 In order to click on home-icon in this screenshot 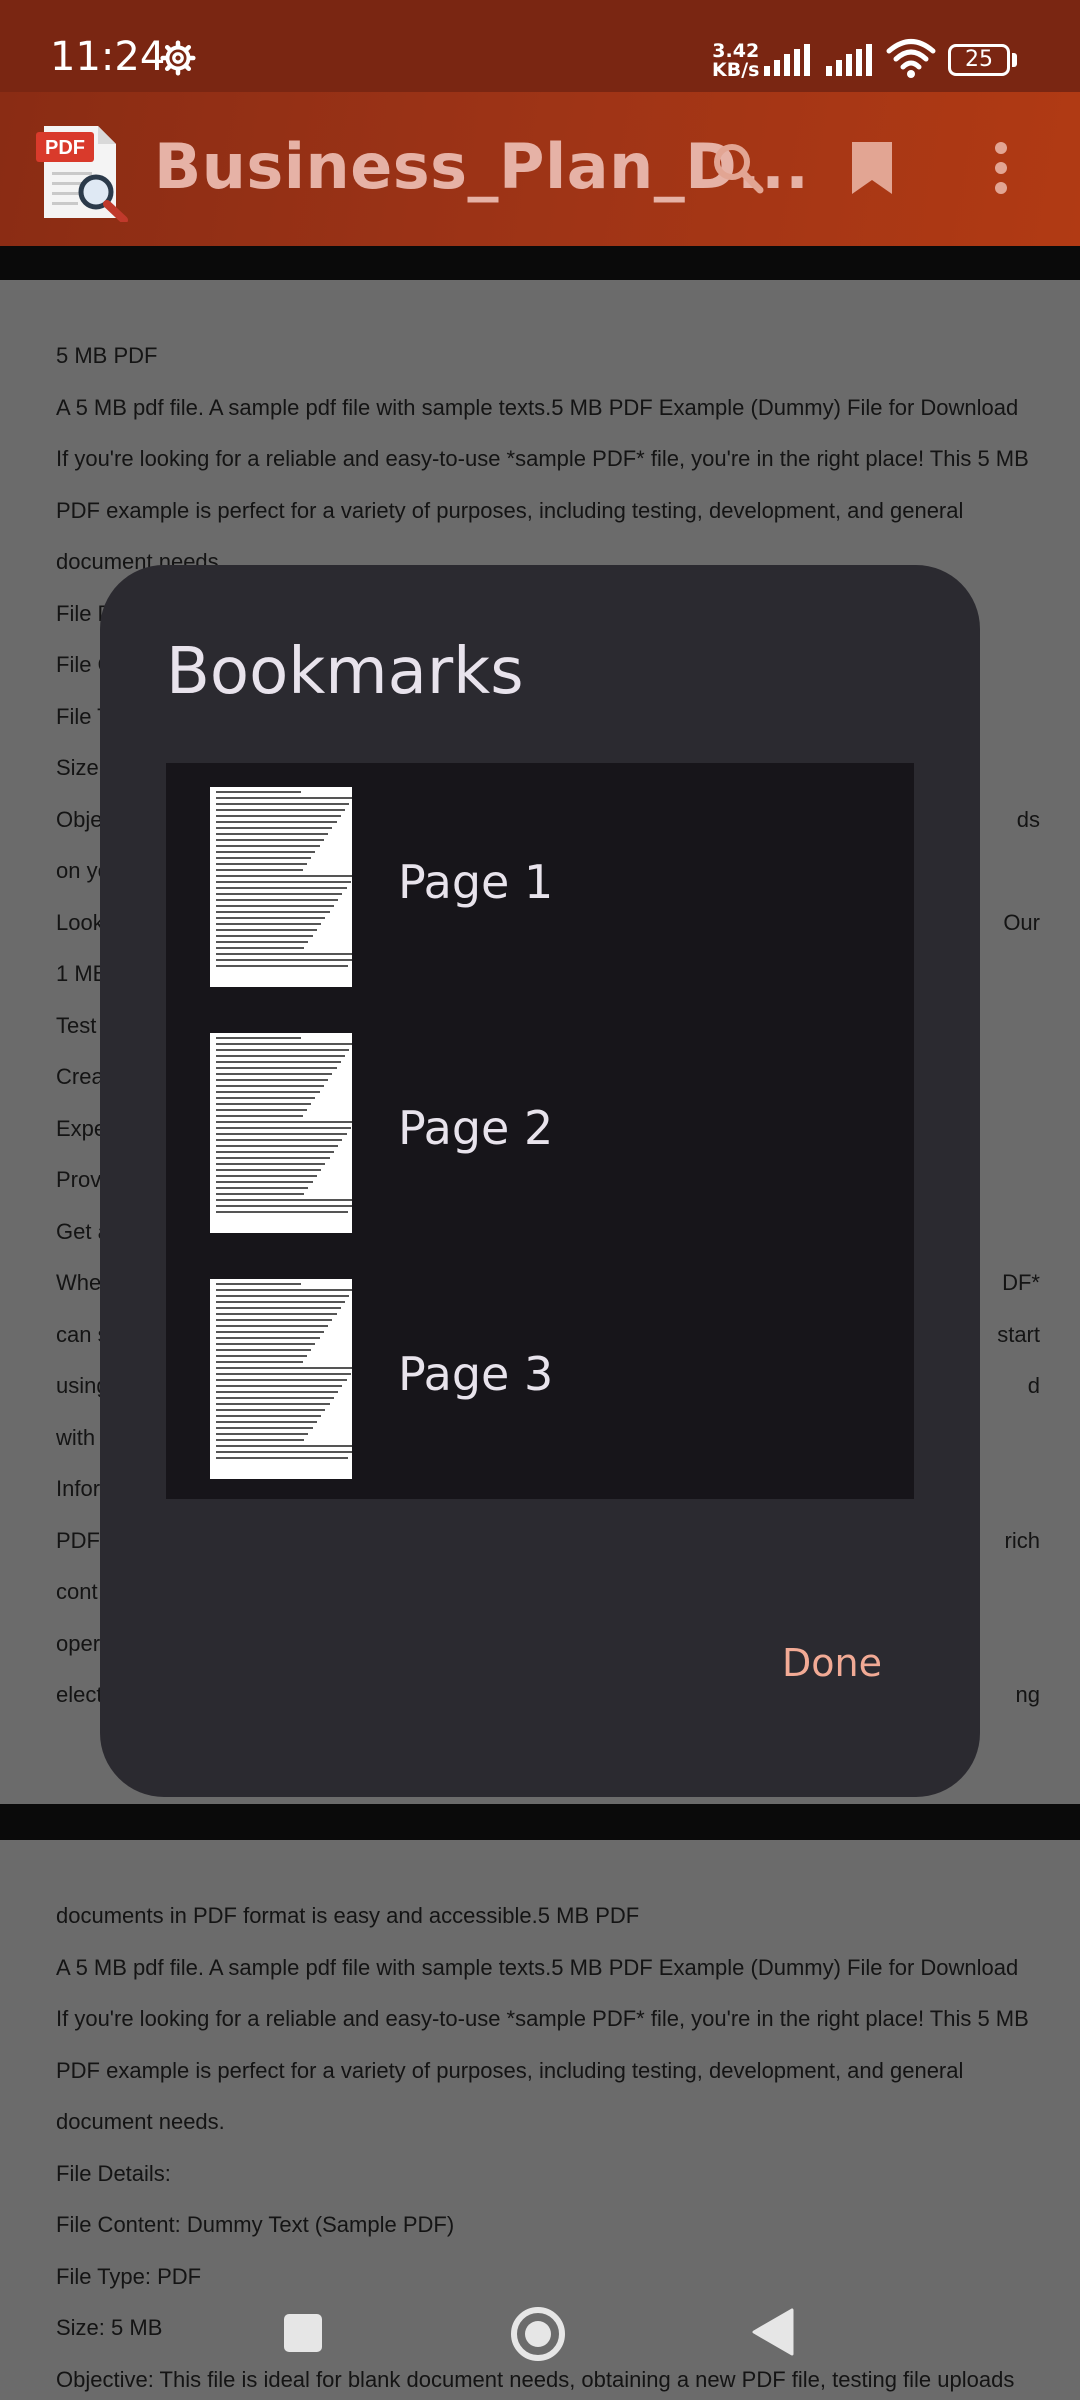, I will do `click(538, 2334)`.